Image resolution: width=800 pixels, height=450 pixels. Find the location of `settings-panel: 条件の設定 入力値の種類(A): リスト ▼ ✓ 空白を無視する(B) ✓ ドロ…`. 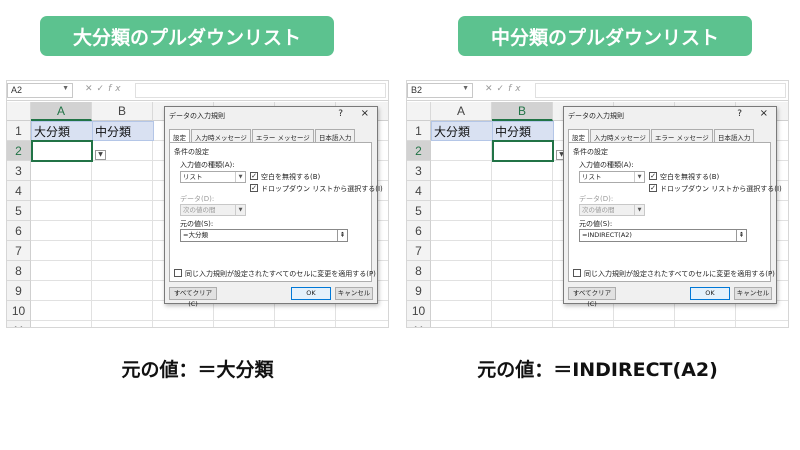

settings-panel: 条件の設定 入力値の種類(A): リスト ▼ ✓ 空白を無視する(B) ✓ ドロ… is located at coordinates (276, 212).